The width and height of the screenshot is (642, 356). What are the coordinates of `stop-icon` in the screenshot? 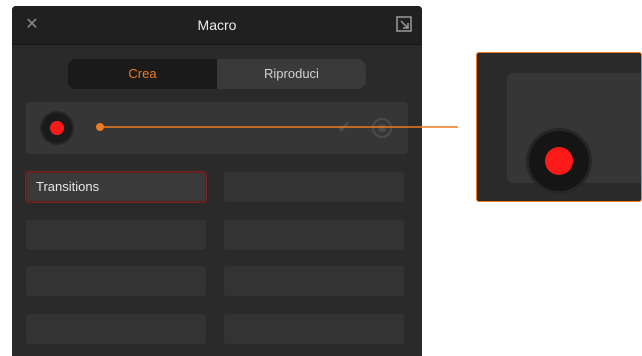 It's located at (382, 128).